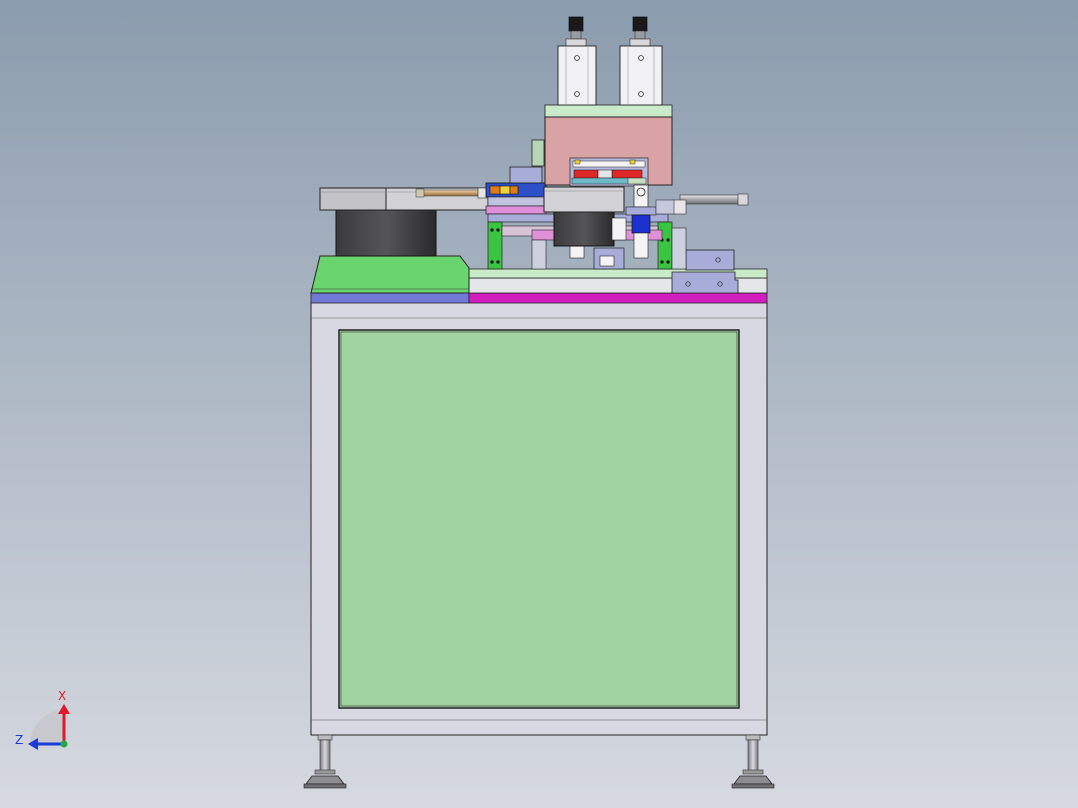  Describe the element at coordinates (62, 696) in the screenshot. I see `x-axis-label: X` at that location.